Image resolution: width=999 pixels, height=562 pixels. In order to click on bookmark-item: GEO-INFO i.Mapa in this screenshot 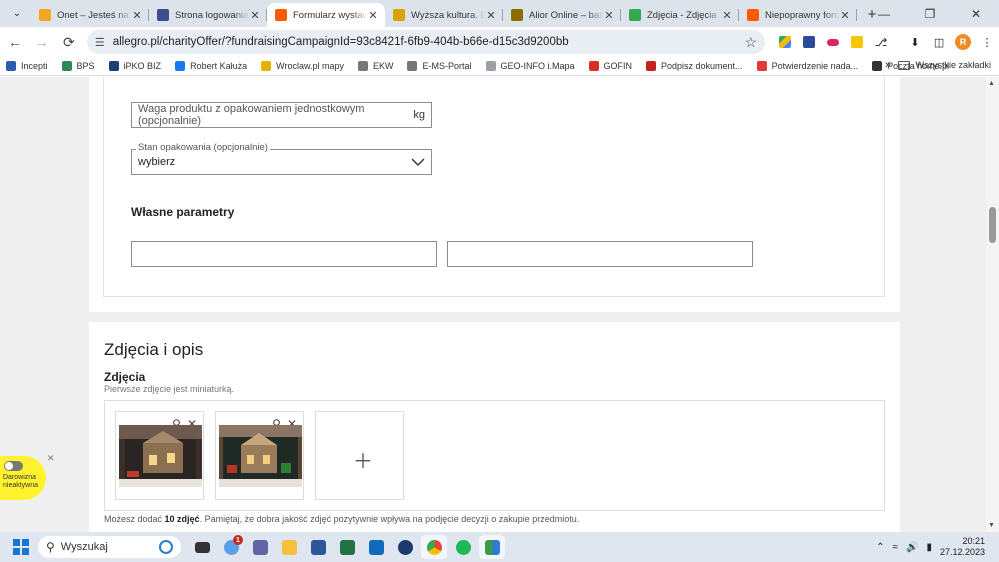, I will do `click(530, 66)`.